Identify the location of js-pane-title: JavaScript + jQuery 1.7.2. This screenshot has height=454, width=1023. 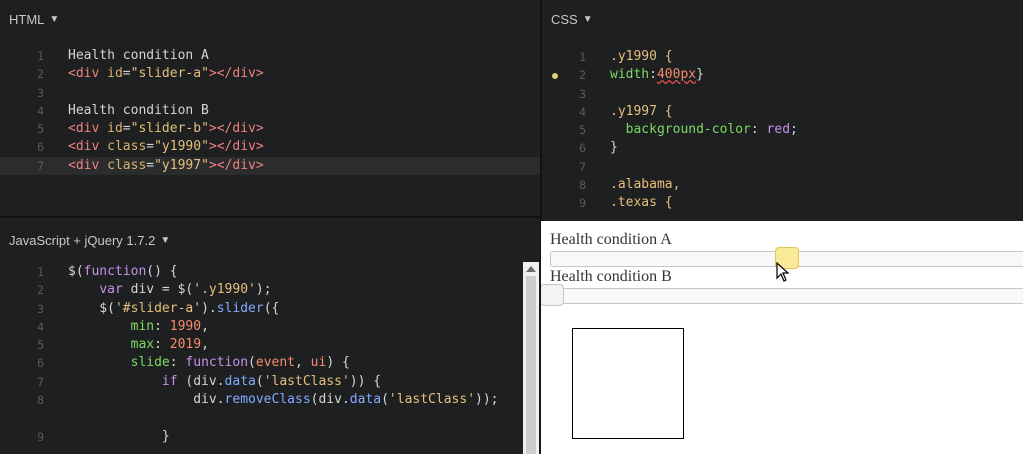
(82, 240).